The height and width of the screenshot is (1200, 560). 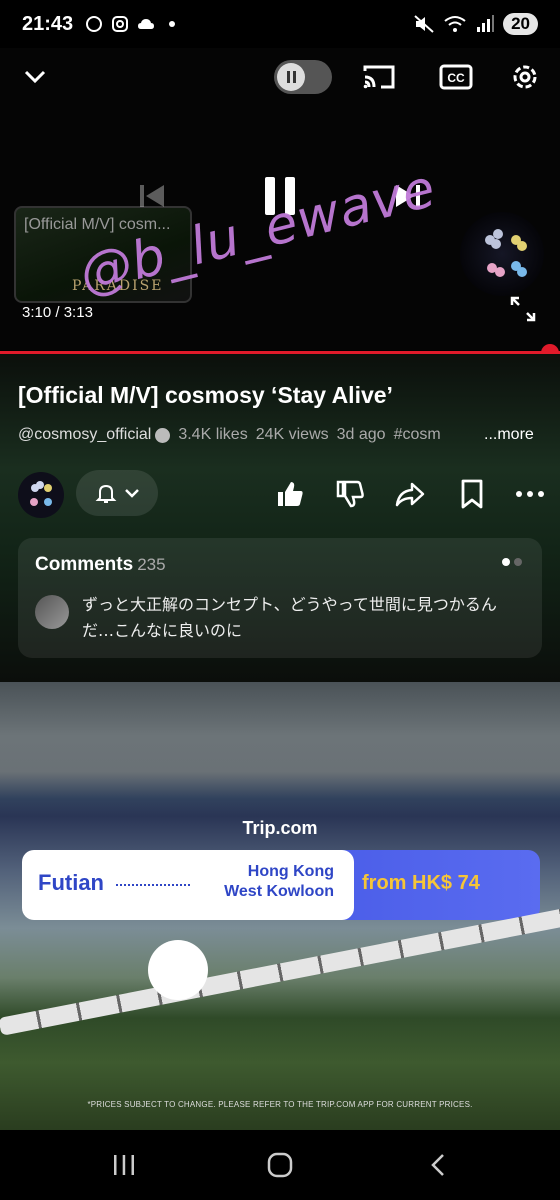 I want to click on settings-button, so click(x=525, y=77).